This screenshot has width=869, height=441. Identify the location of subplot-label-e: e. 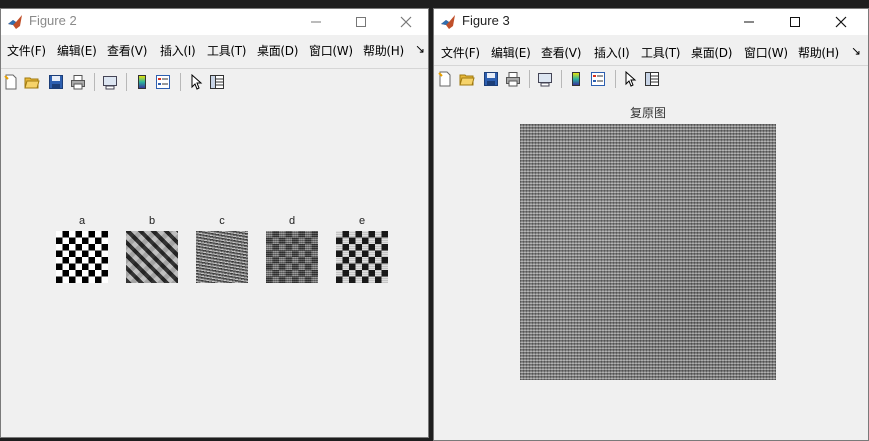
(362, 221).